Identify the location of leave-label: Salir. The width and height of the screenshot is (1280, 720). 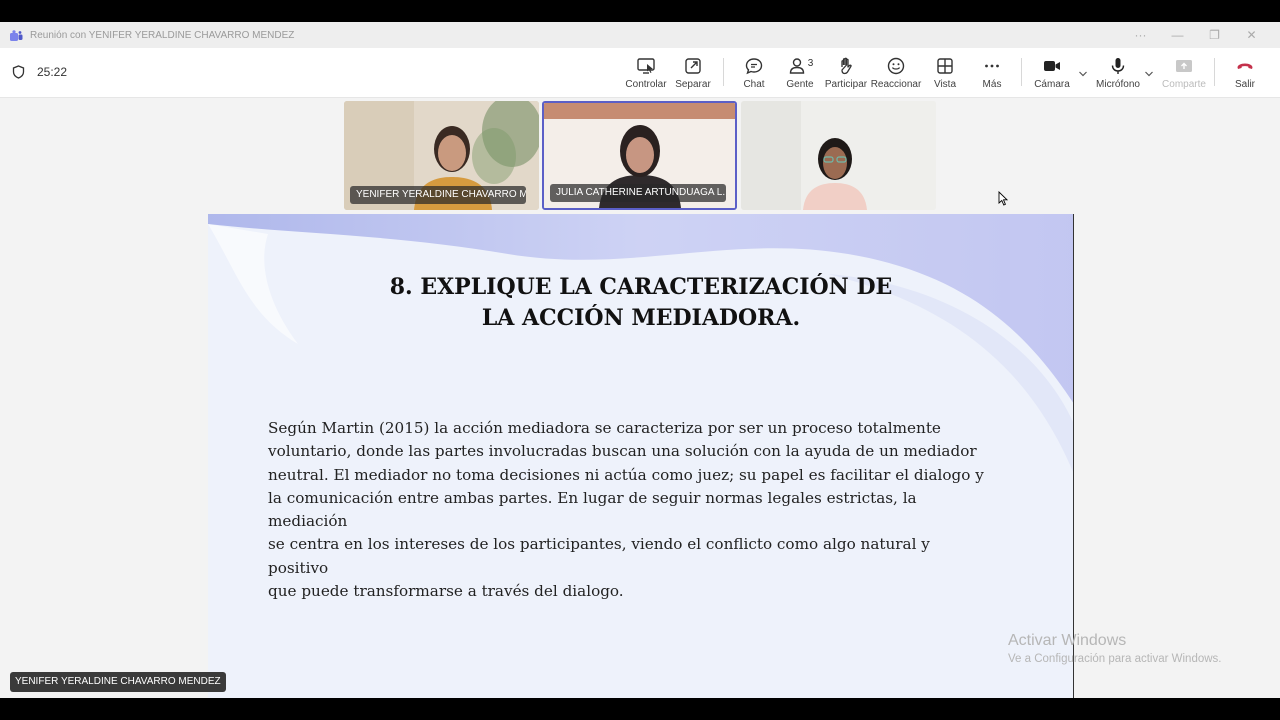
(1244, 84).